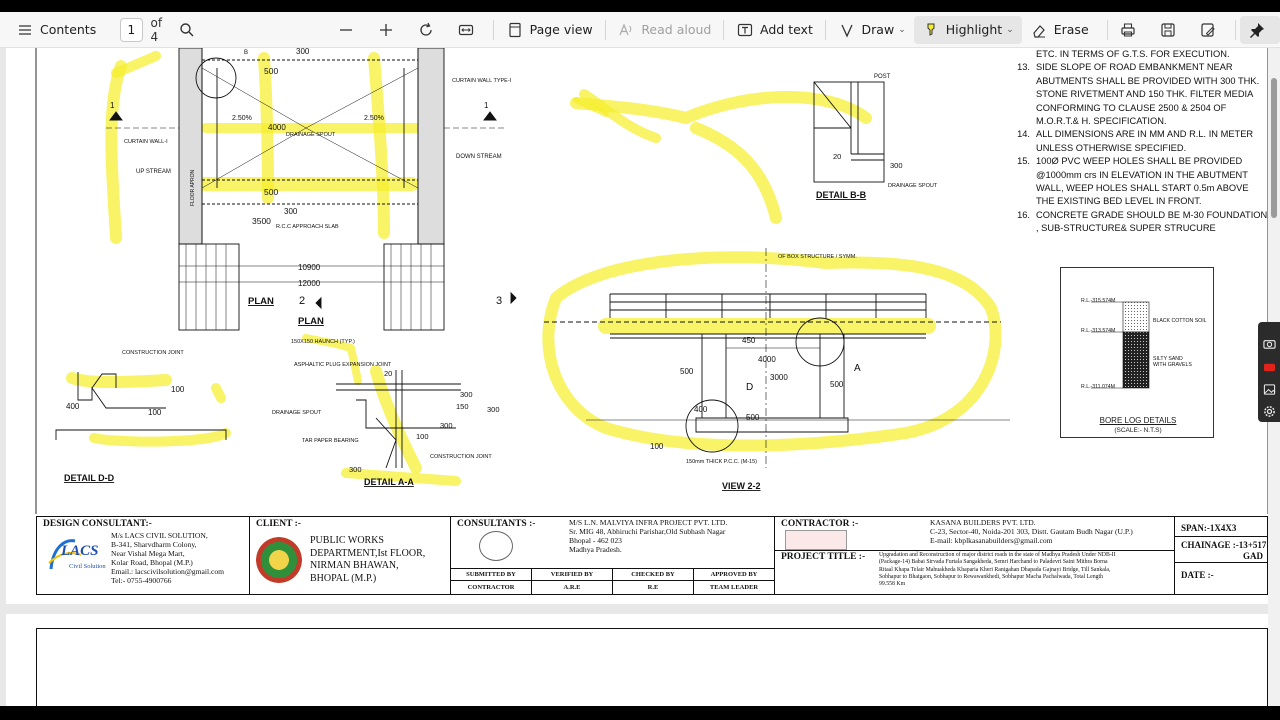 This screenshot has width=1280, height=720. What do you see at coordinates (330, 441) in the screenshot?
I see `aa-tar-paper: TAR PAPER BEARING` at bounding box center [330, 441].